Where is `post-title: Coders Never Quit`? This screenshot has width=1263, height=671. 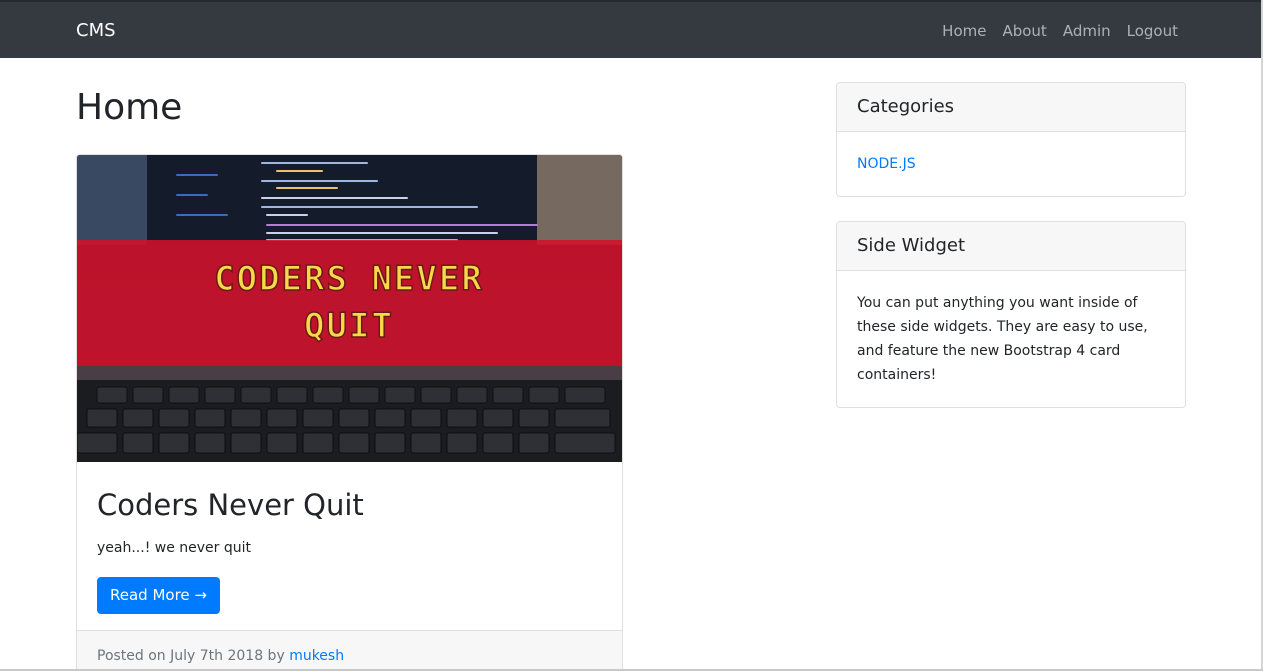 post-title: Coders Never Quit is located at coordinates (230, 505).